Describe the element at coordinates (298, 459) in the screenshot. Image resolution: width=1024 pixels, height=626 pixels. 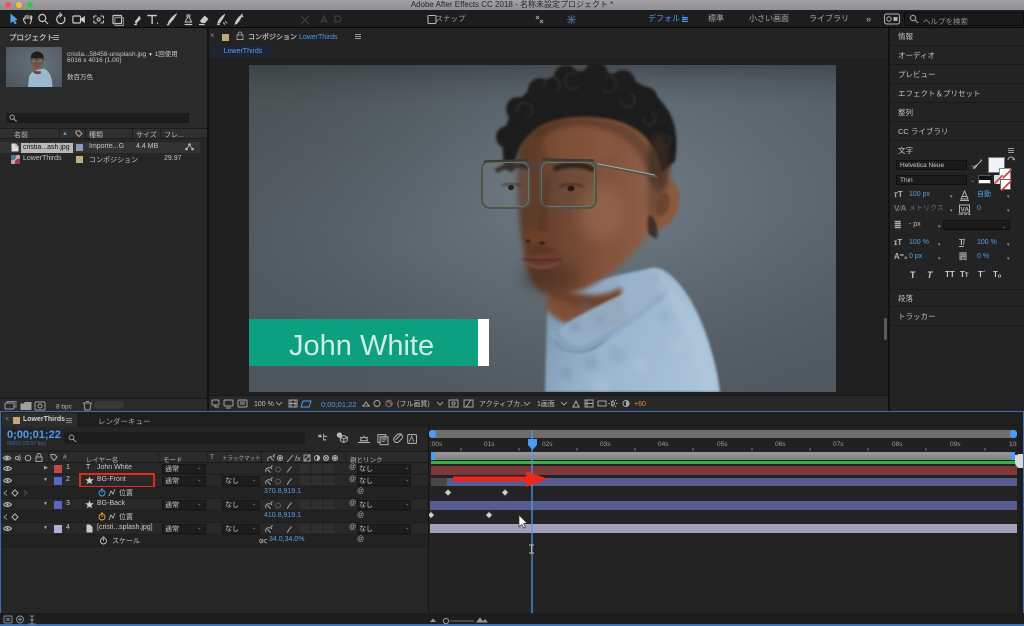
I see `svg-text: fx` at that location.